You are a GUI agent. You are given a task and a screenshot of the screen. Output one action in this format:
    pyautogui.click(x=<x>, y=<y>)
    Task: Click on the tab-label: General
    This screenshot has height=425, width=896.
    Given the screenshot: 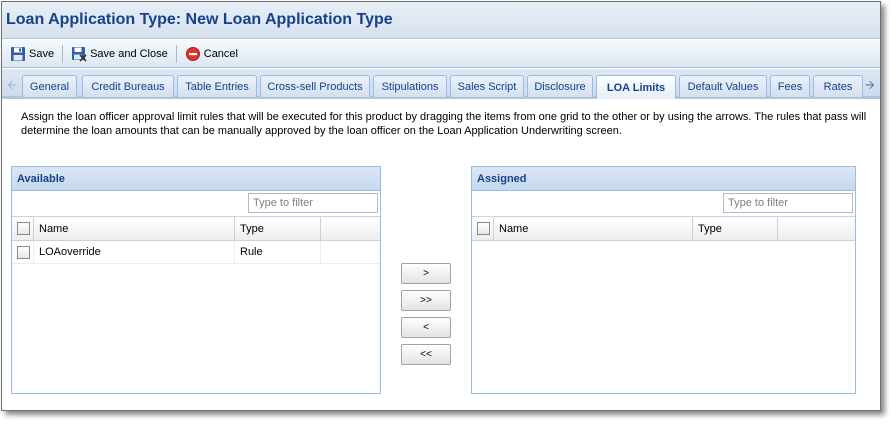 What is the action you would take?
    pyautogui.click(x=49, y=86)
    